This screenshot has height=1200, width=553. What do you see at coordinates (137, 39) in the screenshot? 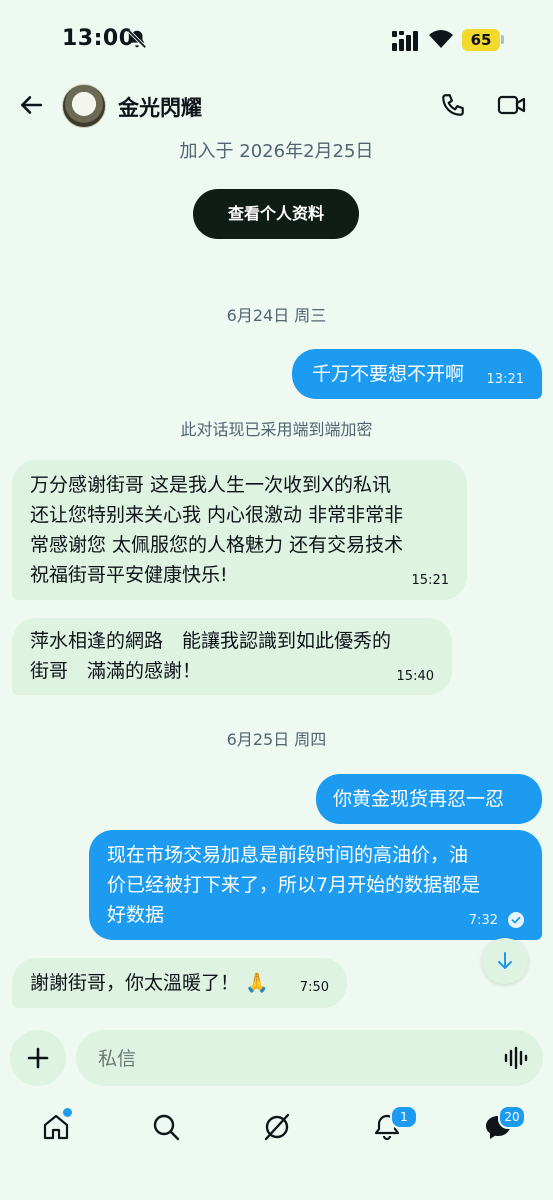
I see `bell-off-icon` at bounding box center [137, 39].